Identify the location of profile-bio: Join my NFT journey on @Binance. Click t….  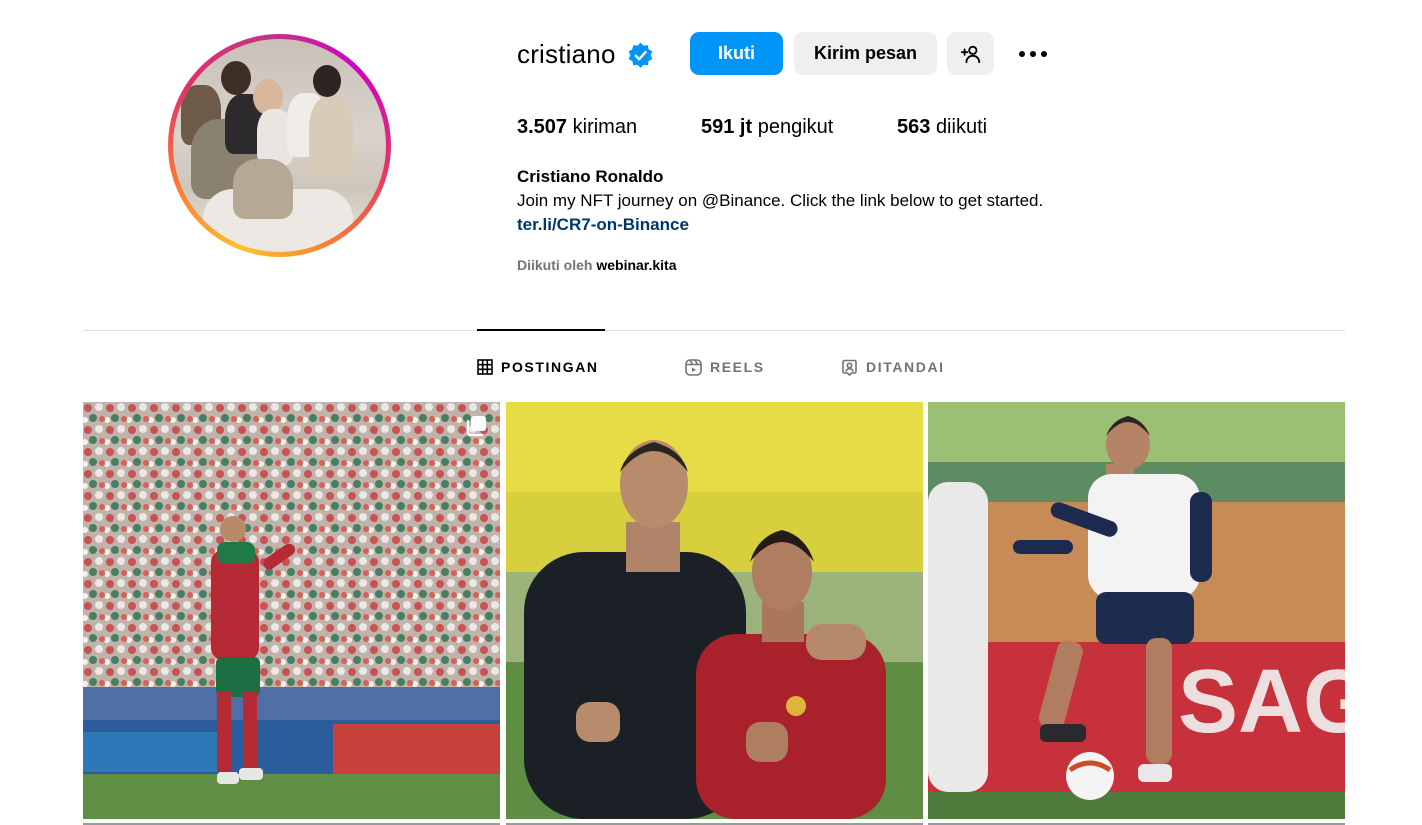
(780, 200).